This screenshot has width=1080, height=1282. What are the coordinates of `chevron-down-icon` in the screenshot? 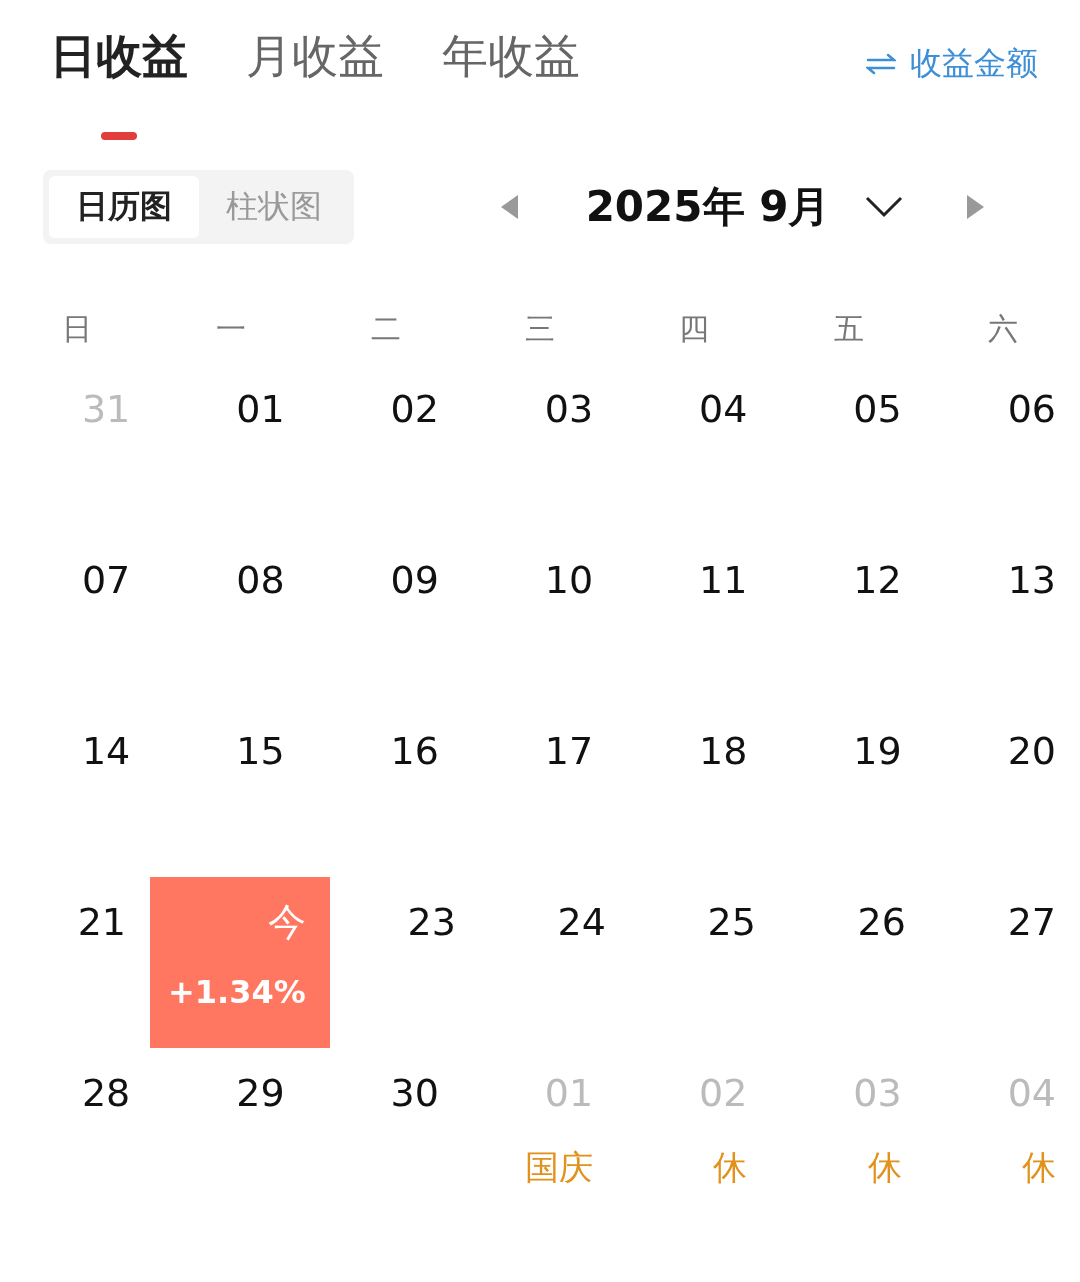 It's located at (884, 207).